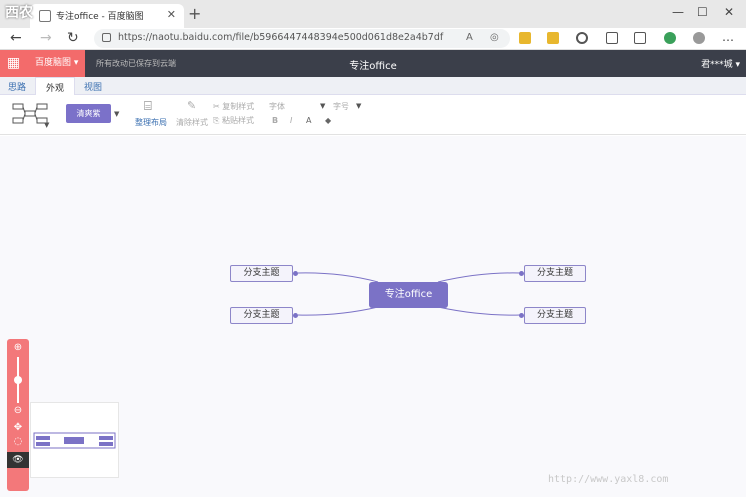 Image resolution: width=746 pixels, height=497 pixels. What do you see at coordinates (18, 347) in the screenshot?
I see `zoom-in-icon: ⊕` at bounding box center [18, 347].